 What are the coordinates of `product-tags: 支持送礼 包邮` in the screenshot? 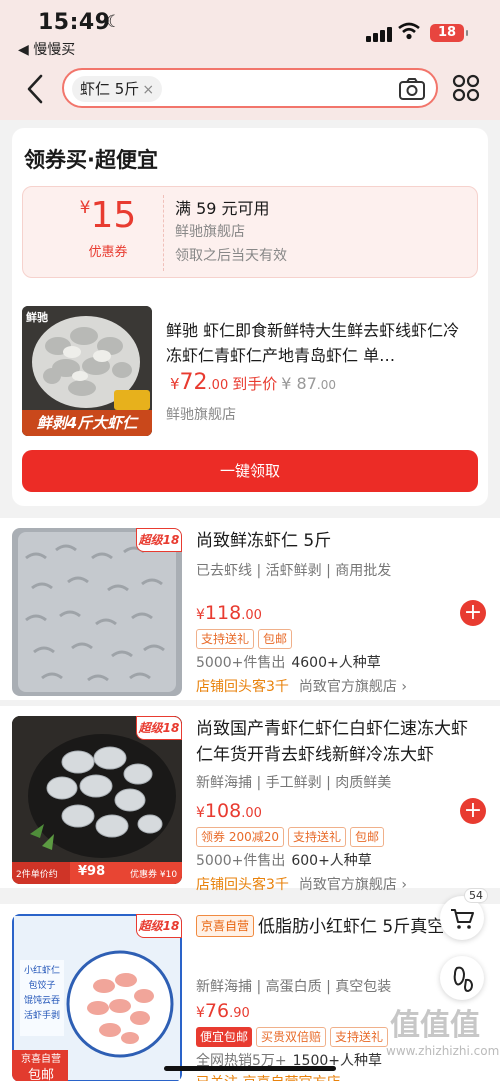 It's located at (246, 638).